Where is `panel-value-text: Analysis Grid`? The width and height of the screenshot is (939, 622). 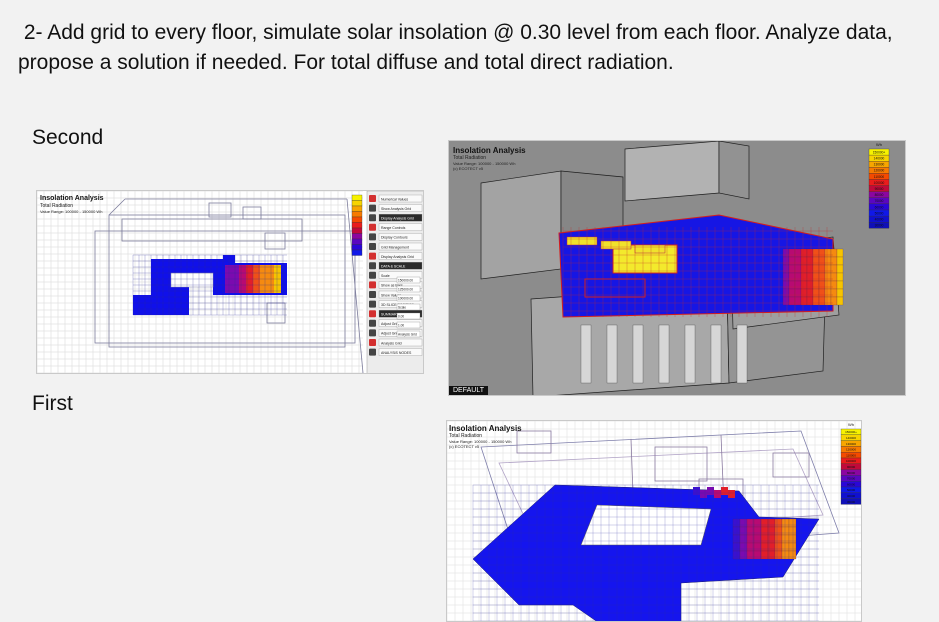 panel-value-text: Analysis Grid is located at coordinates (407, 335).